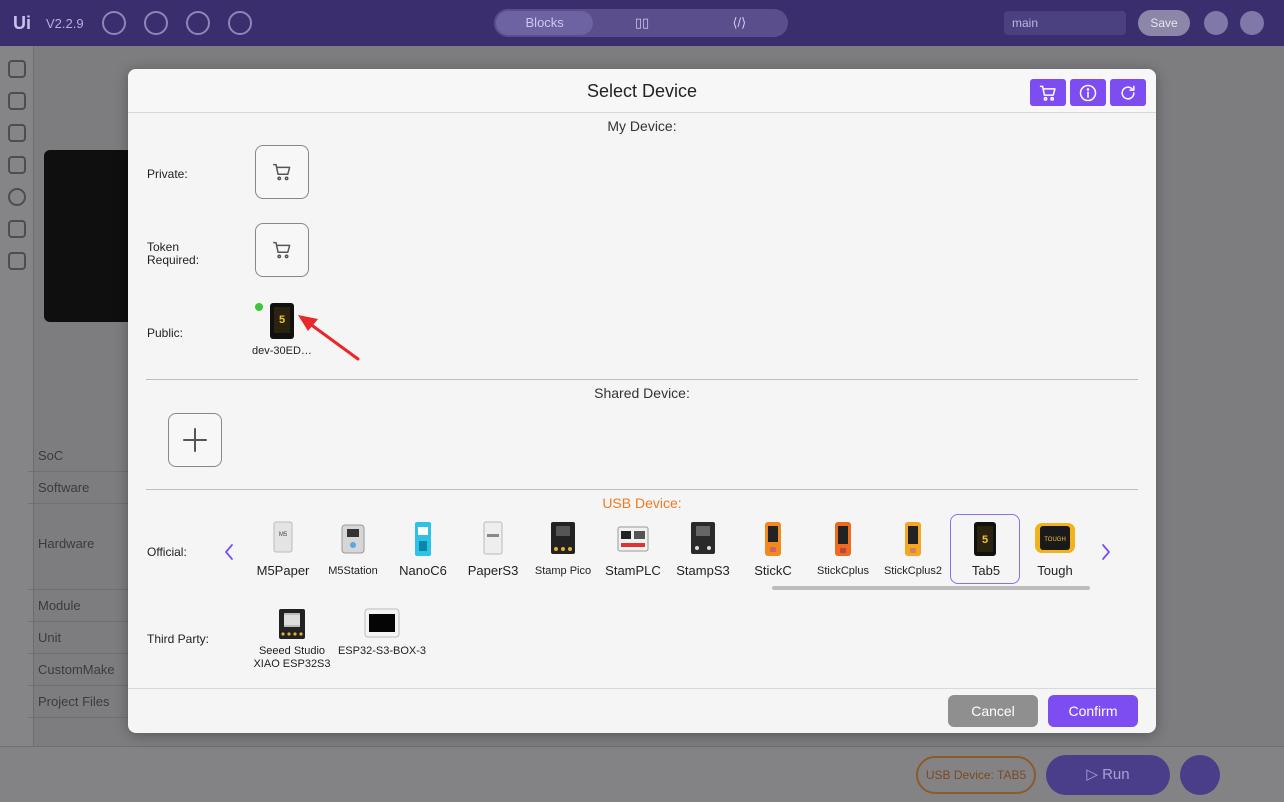  Describe the element at coordinates (382, 623) in the screenshot. I see `esp32-s3-box-3-icon` at that location.